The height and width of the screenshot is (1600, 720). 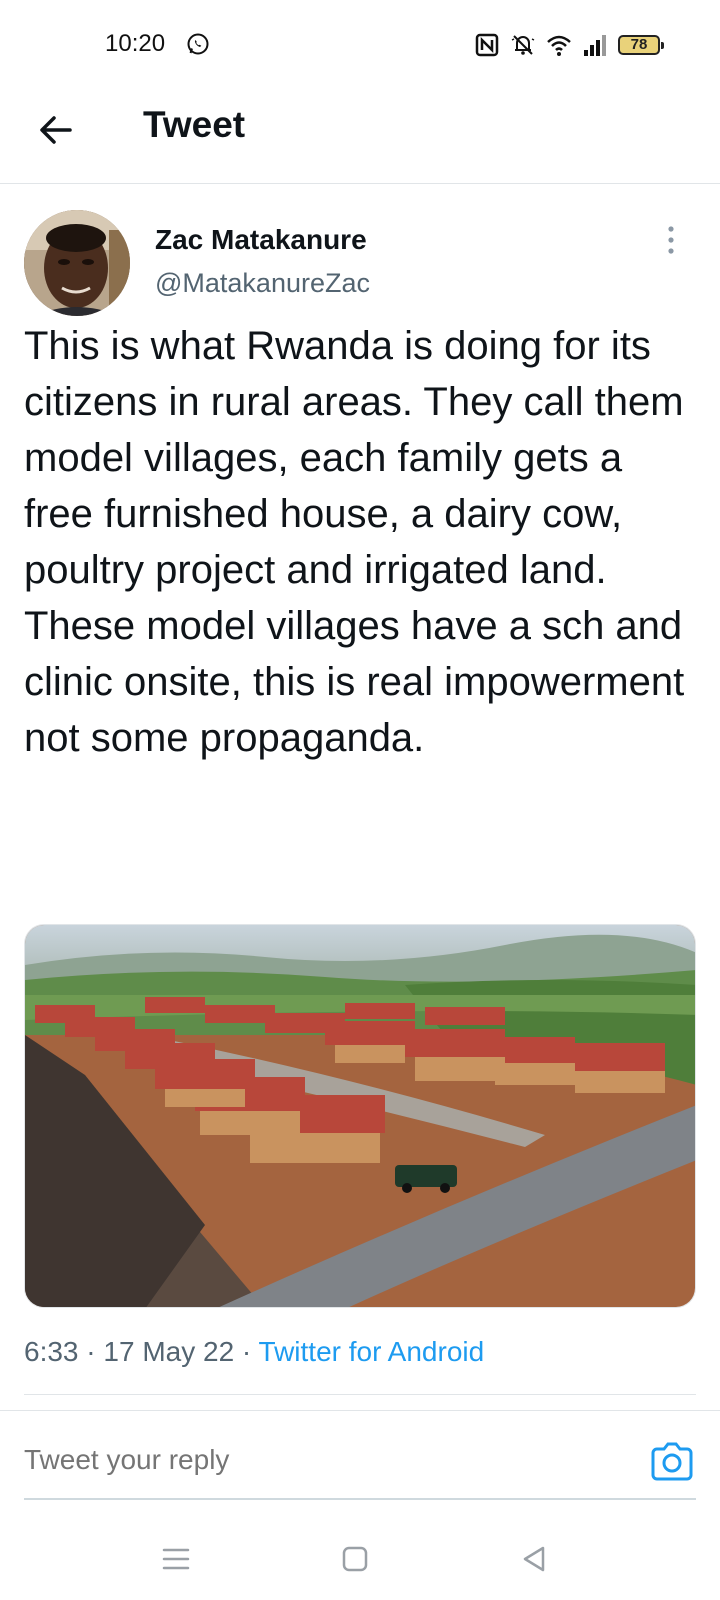 What do you see at coordinates (51, 1351) in the screenshot?
I see `tweet-time: 6:33` at bounding box center [51, 1351].